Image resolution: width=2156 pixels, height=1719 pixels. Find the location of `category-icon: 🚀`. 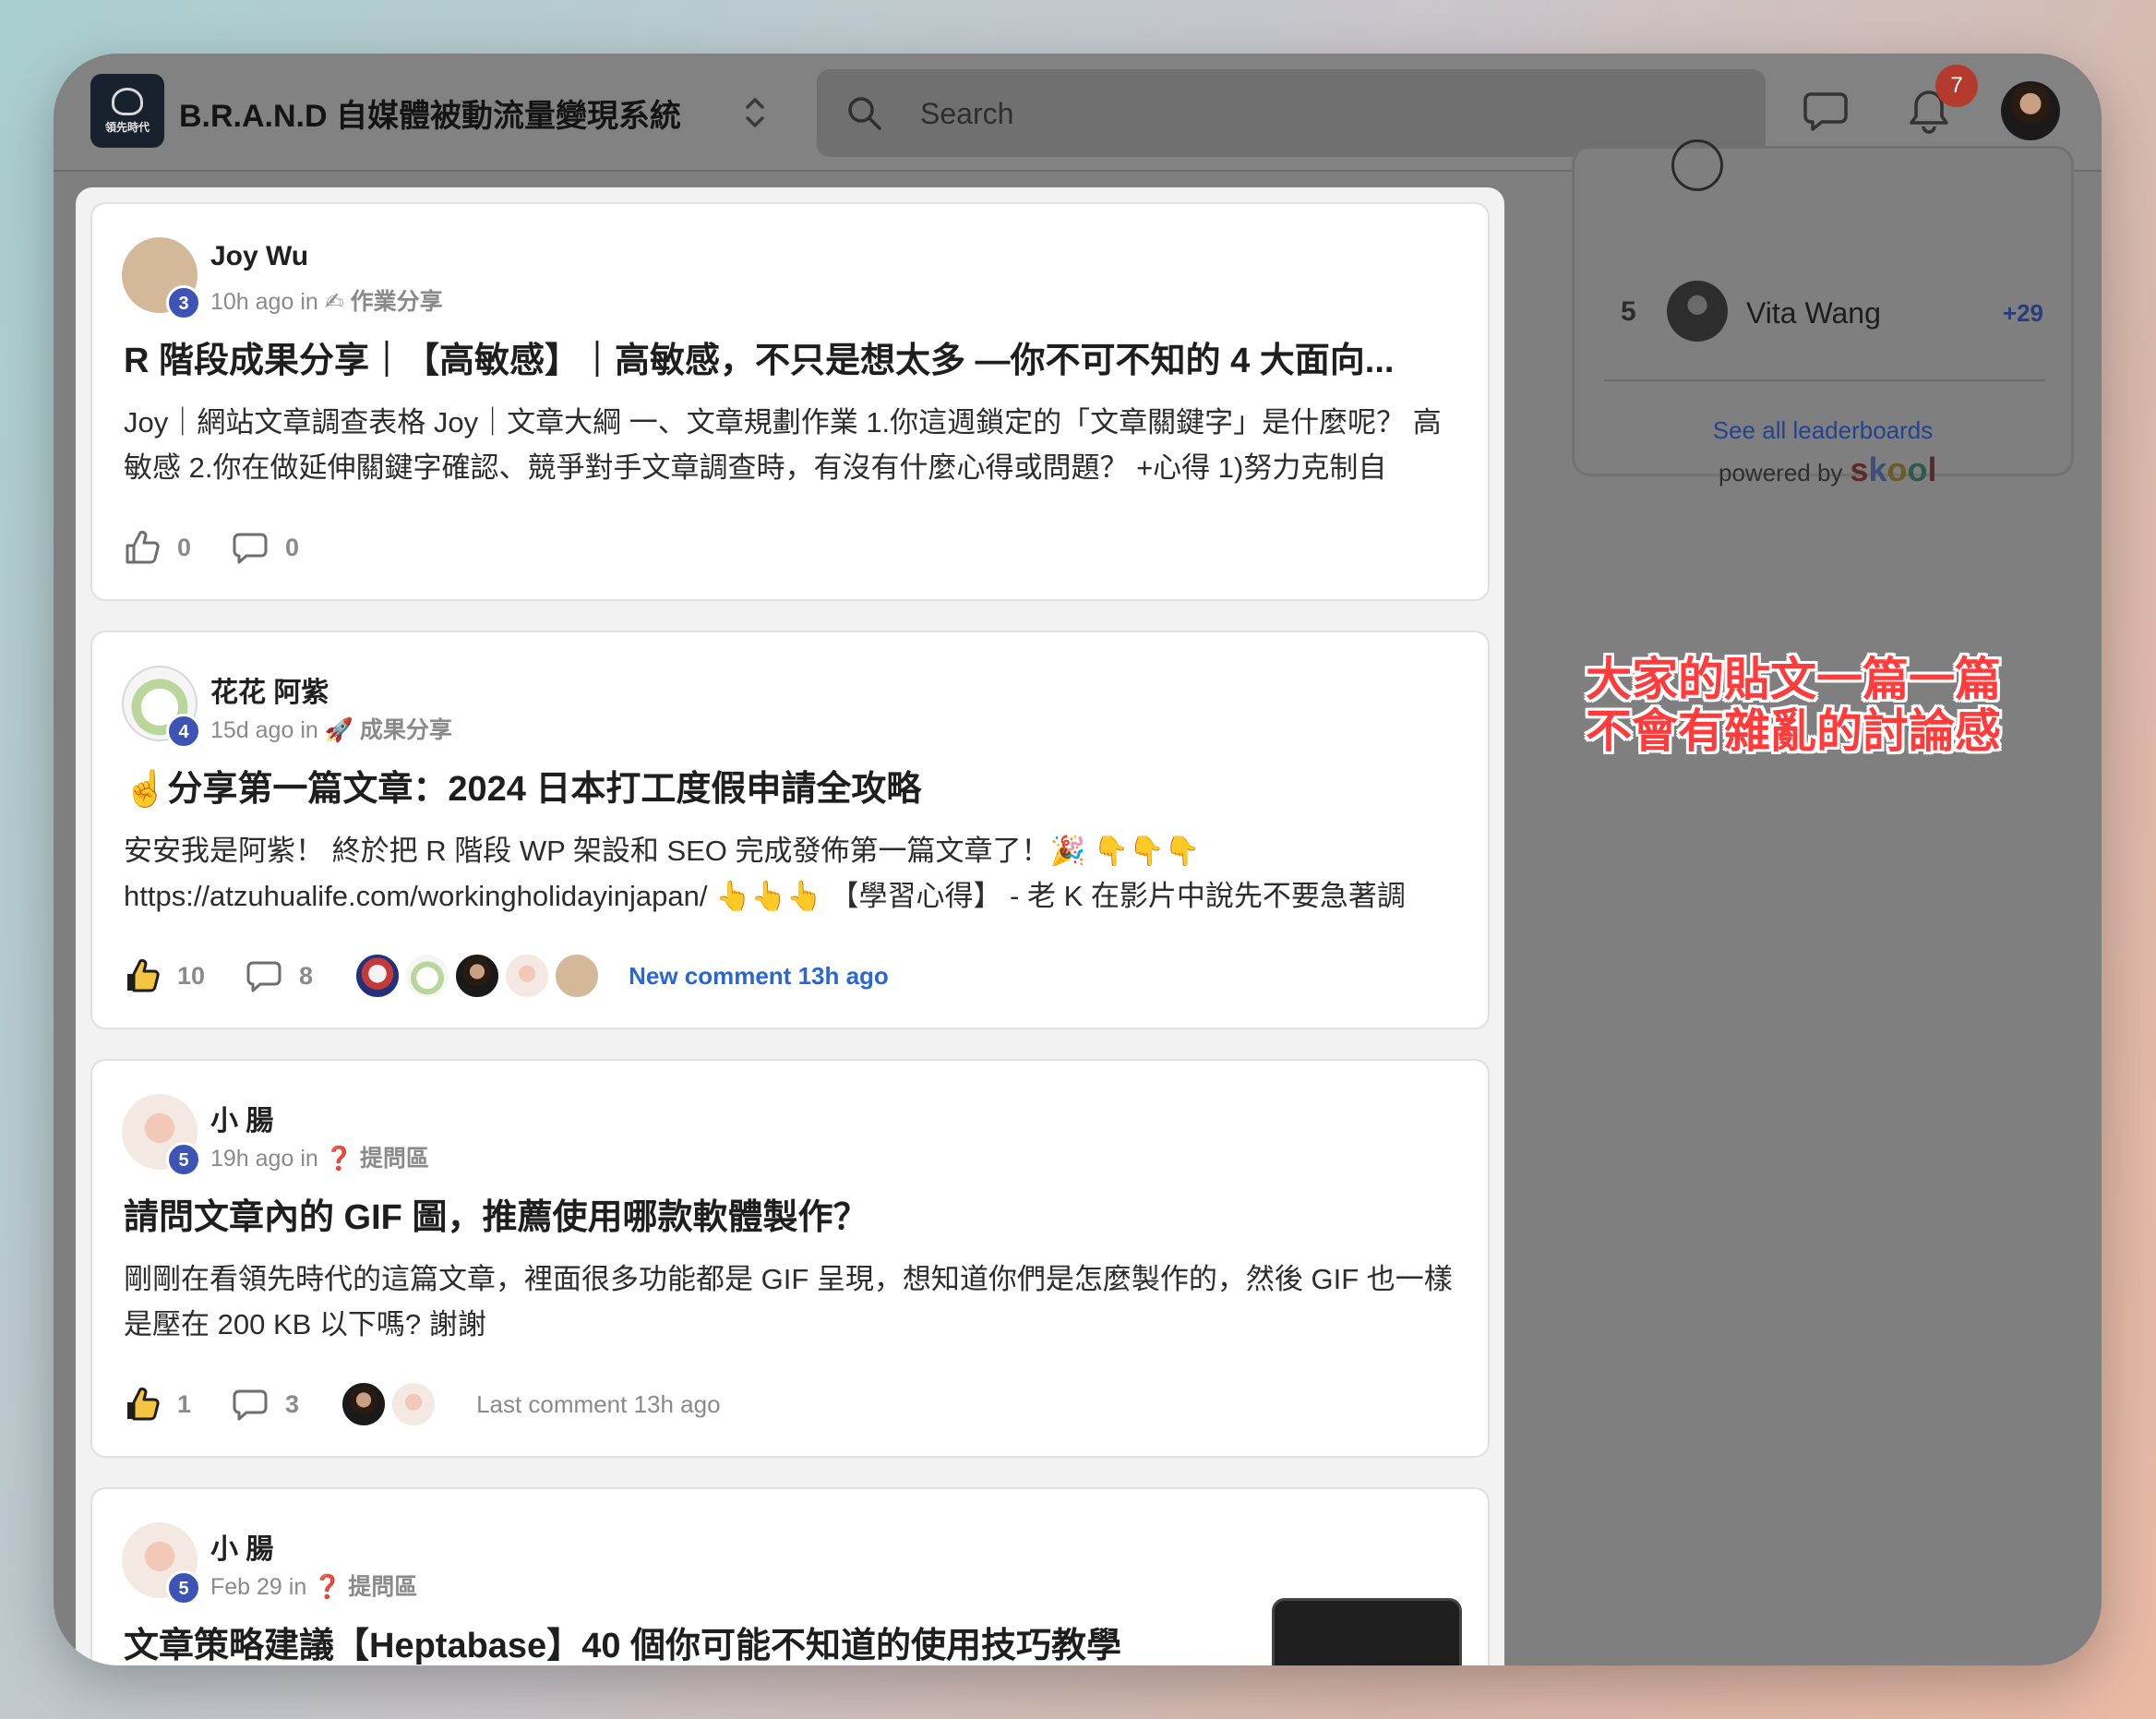

category-icon: 🚀 is located at coordinates (338, 730).